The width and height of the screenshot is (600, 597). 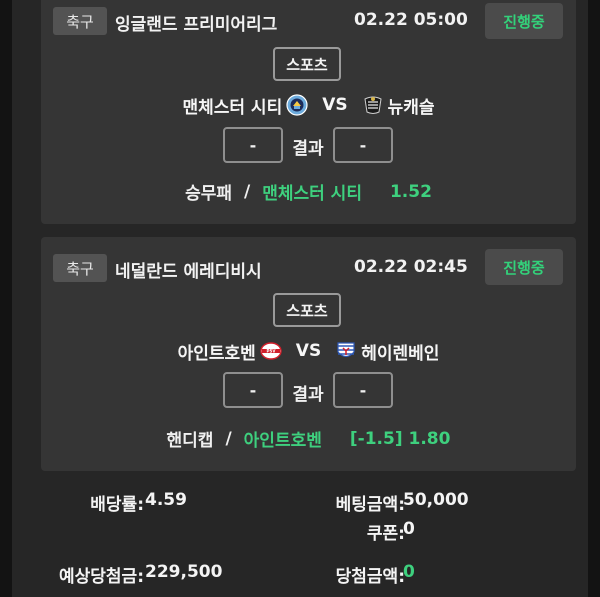 I want to click on psv-crest-icon: PSV, so click(x=271, y=351).